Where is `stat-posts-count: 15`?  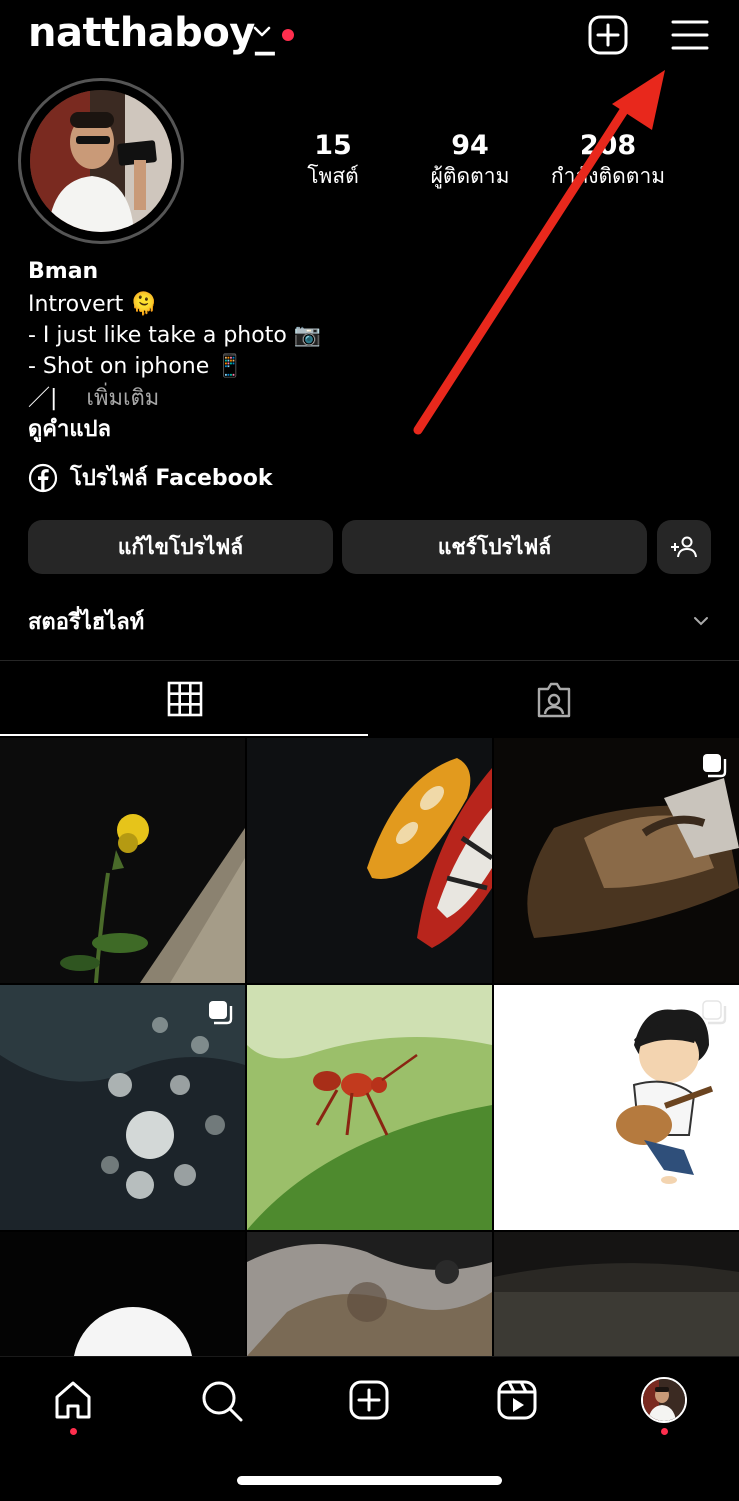 stat-posts-count: 15 is located at coordinates (333, 145).